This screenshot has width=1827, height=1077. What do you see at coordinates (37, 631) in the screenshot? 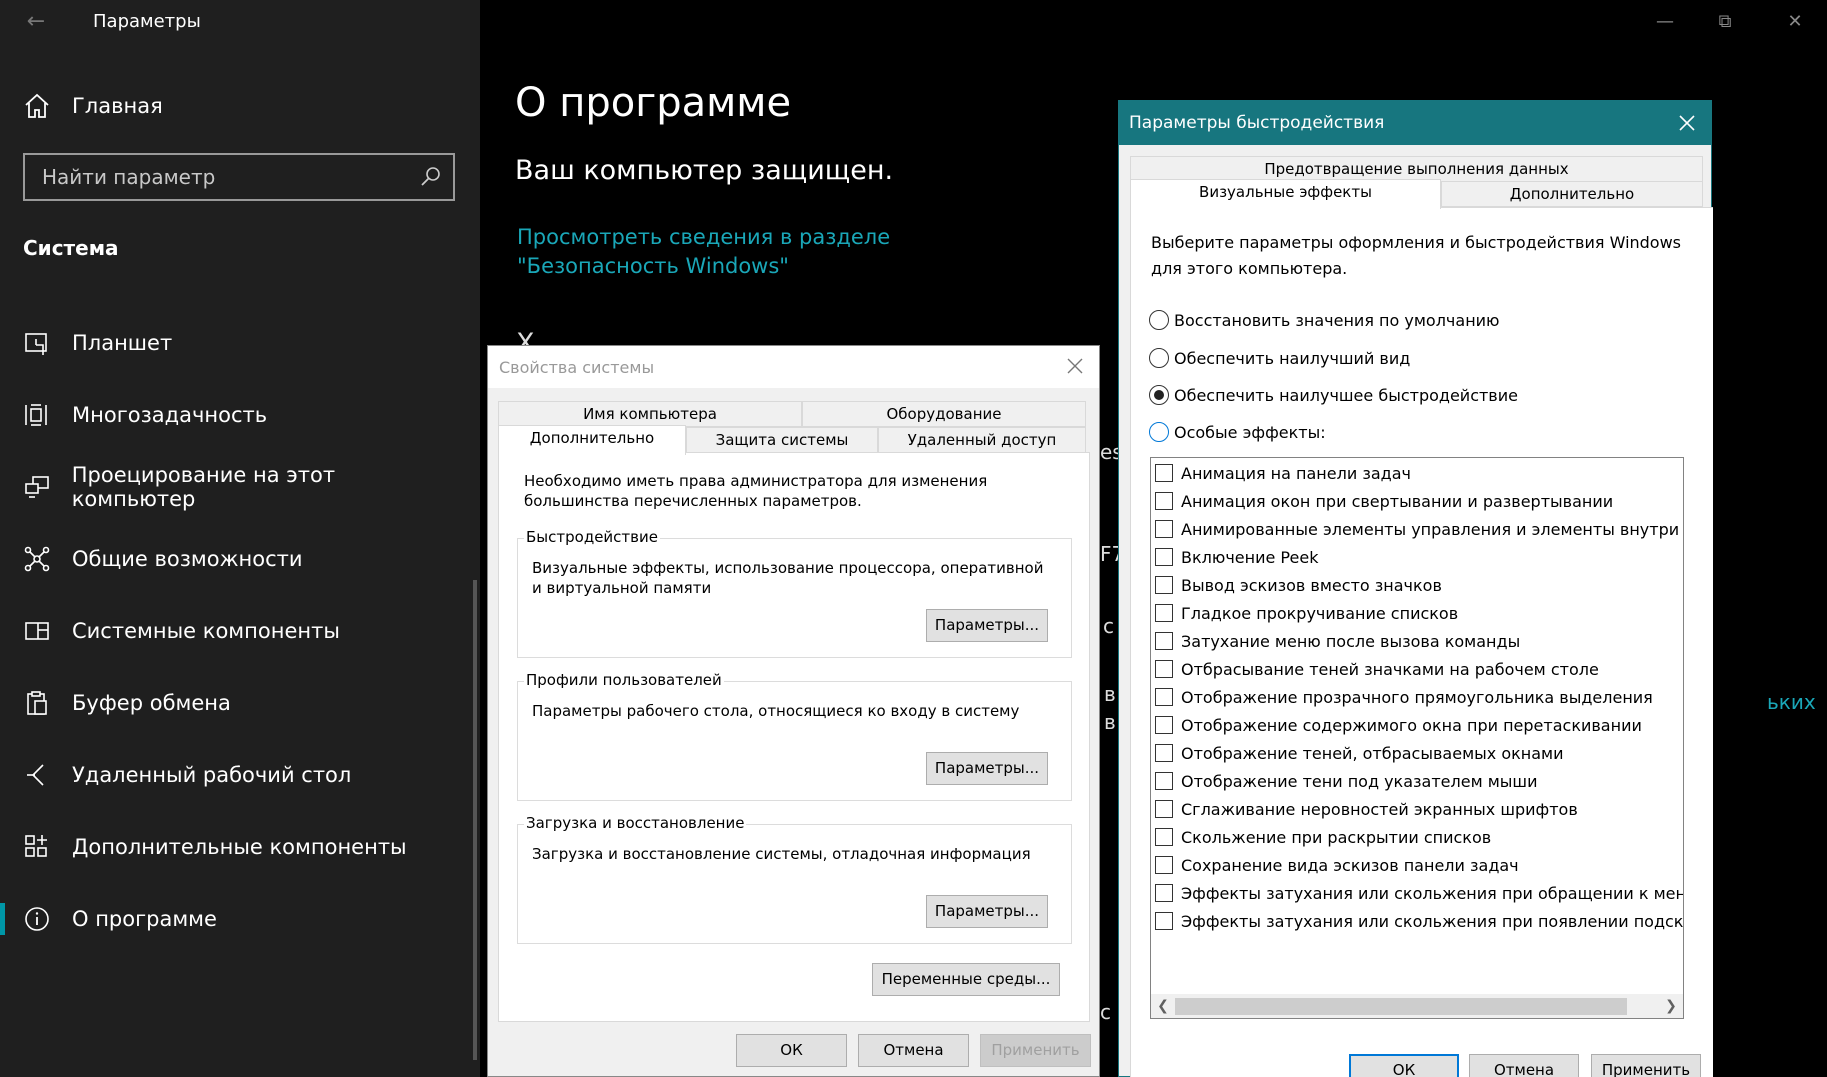
I see `system-components-icon` at bounding box center [37, 631].